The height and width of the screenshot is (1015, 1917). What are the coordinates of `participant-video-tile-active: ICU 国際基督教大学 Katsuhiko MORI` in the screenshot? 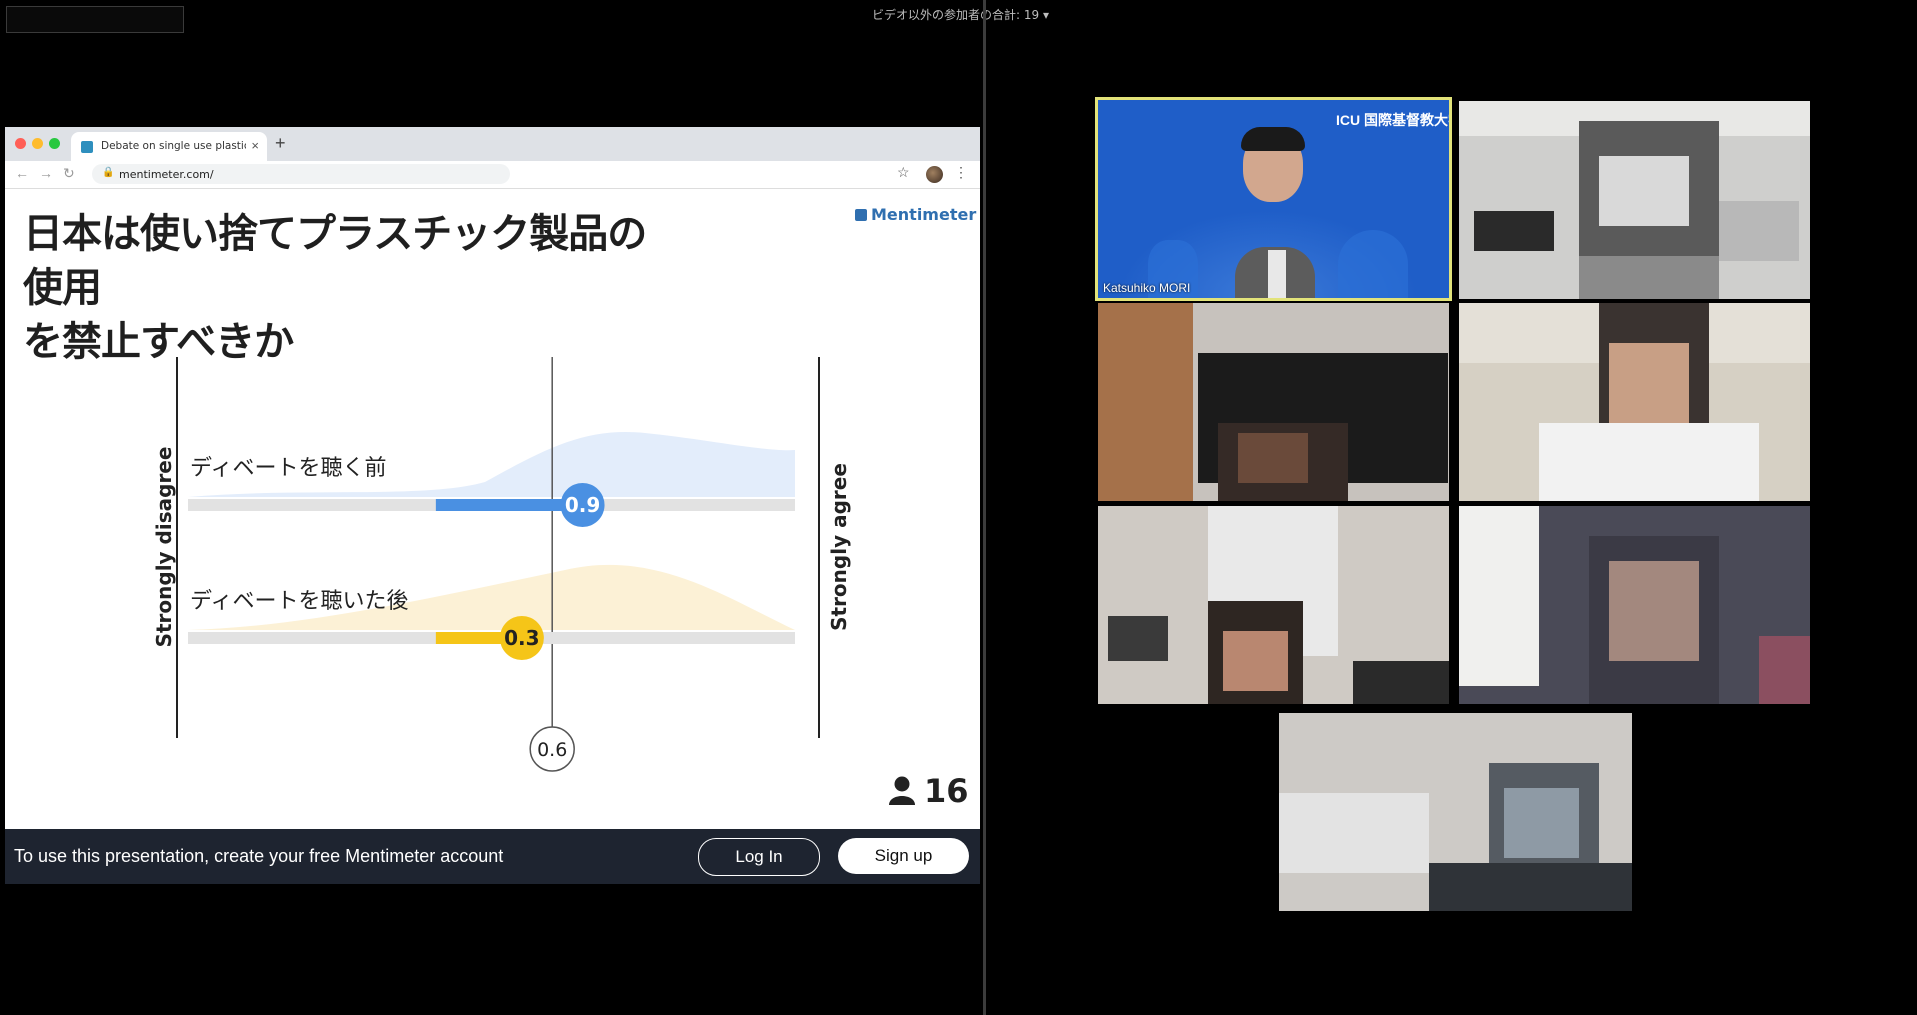 It's located at (1273, 199).